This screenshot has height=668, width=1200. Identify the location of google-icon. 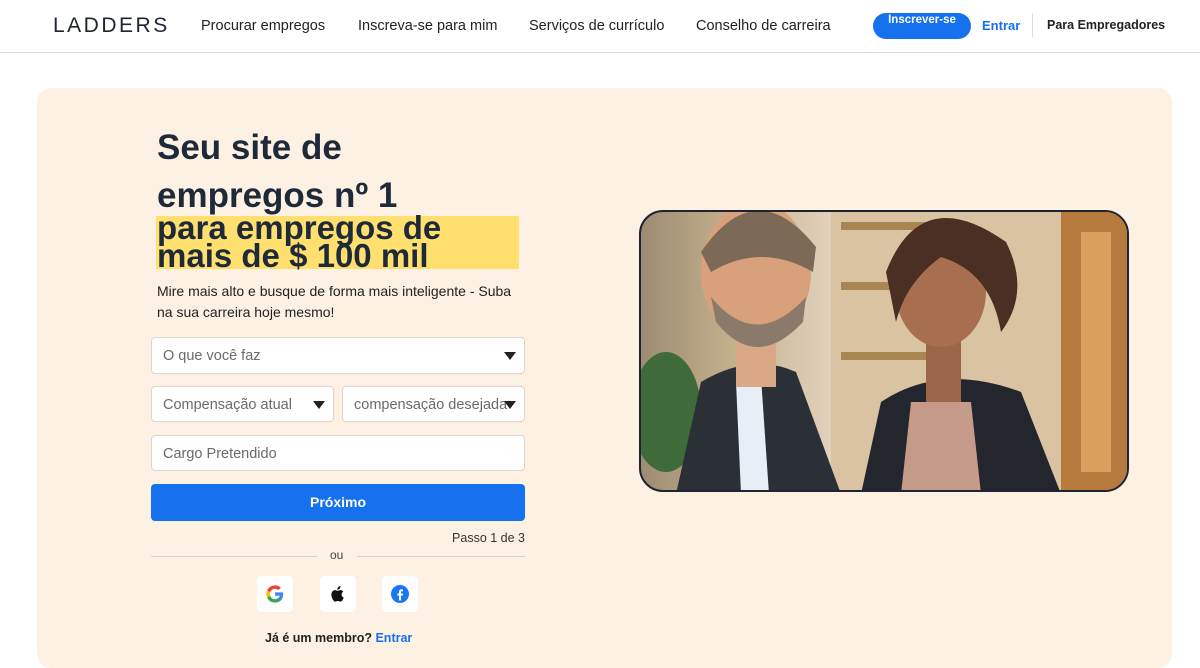
(275, 594).